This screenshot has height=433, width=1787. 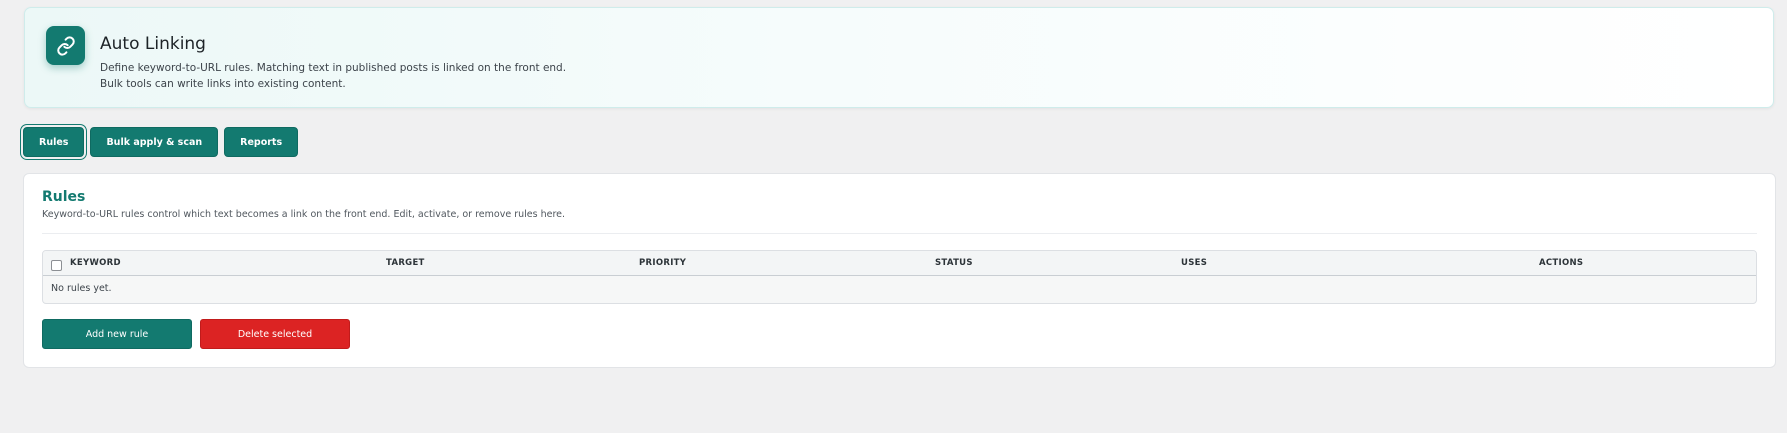 What do you see at coordinates (54, 142) in the screenshot?
I see `tab-rules: Rules` at bounding box center [54, 142].